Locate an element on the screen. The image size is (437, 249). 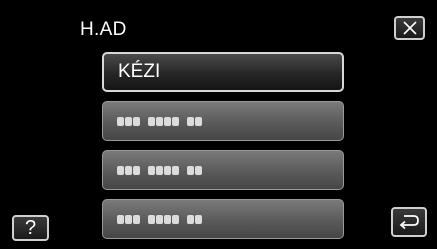
return-icon is located at coordinates (409, 222).